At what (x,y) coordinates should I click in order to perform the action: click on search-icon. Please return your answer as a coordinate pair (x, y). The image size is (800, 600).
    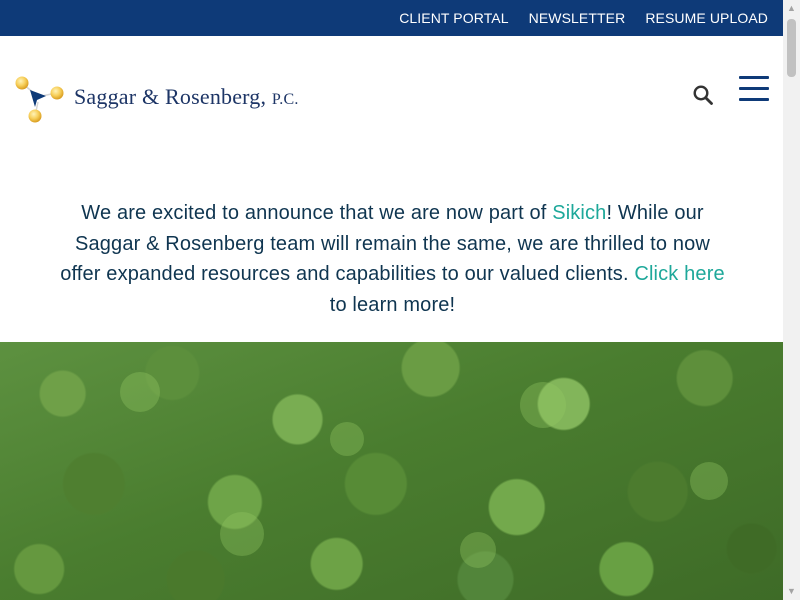
    Looking at the image, I should click on (703, 95).